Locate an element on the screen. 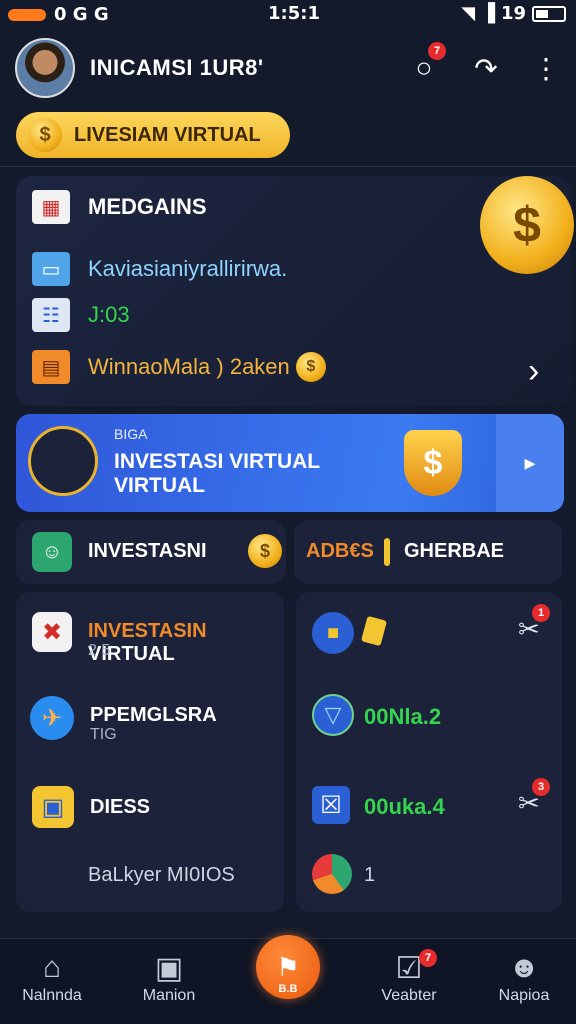  contact-icon: ☺ is located at coordinates (52, 552).